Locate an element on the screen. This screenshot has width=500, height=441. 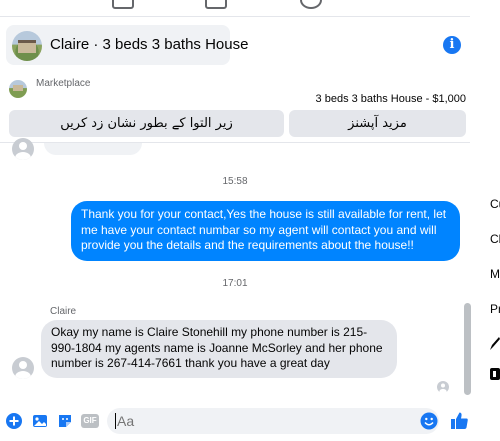
seen-avatar-icon is located at coordinates (443, 387).